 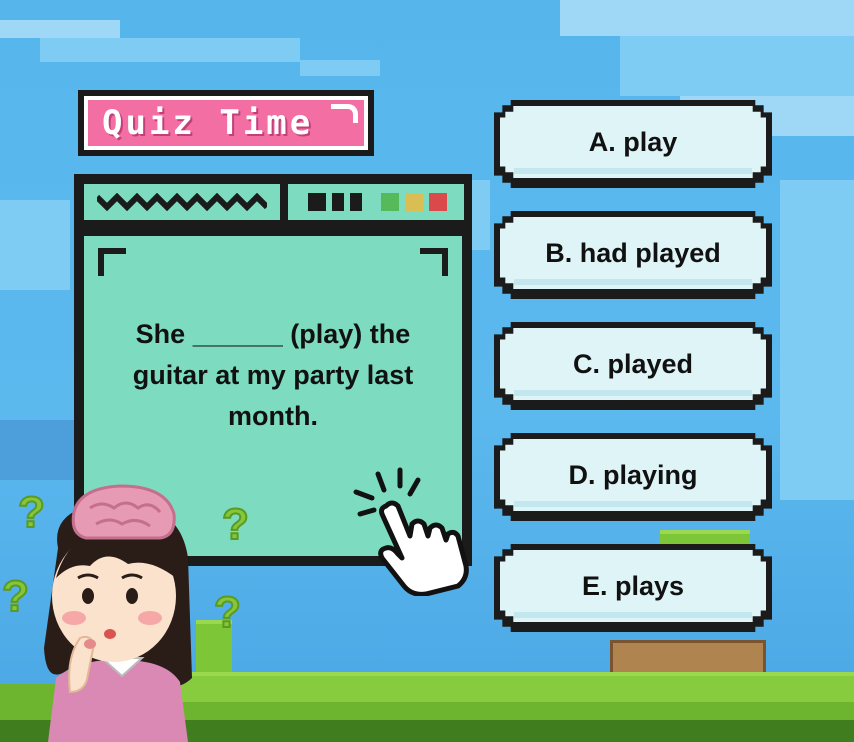 I want to click on option-b-button: B. had played, so click(x=633, y=255).